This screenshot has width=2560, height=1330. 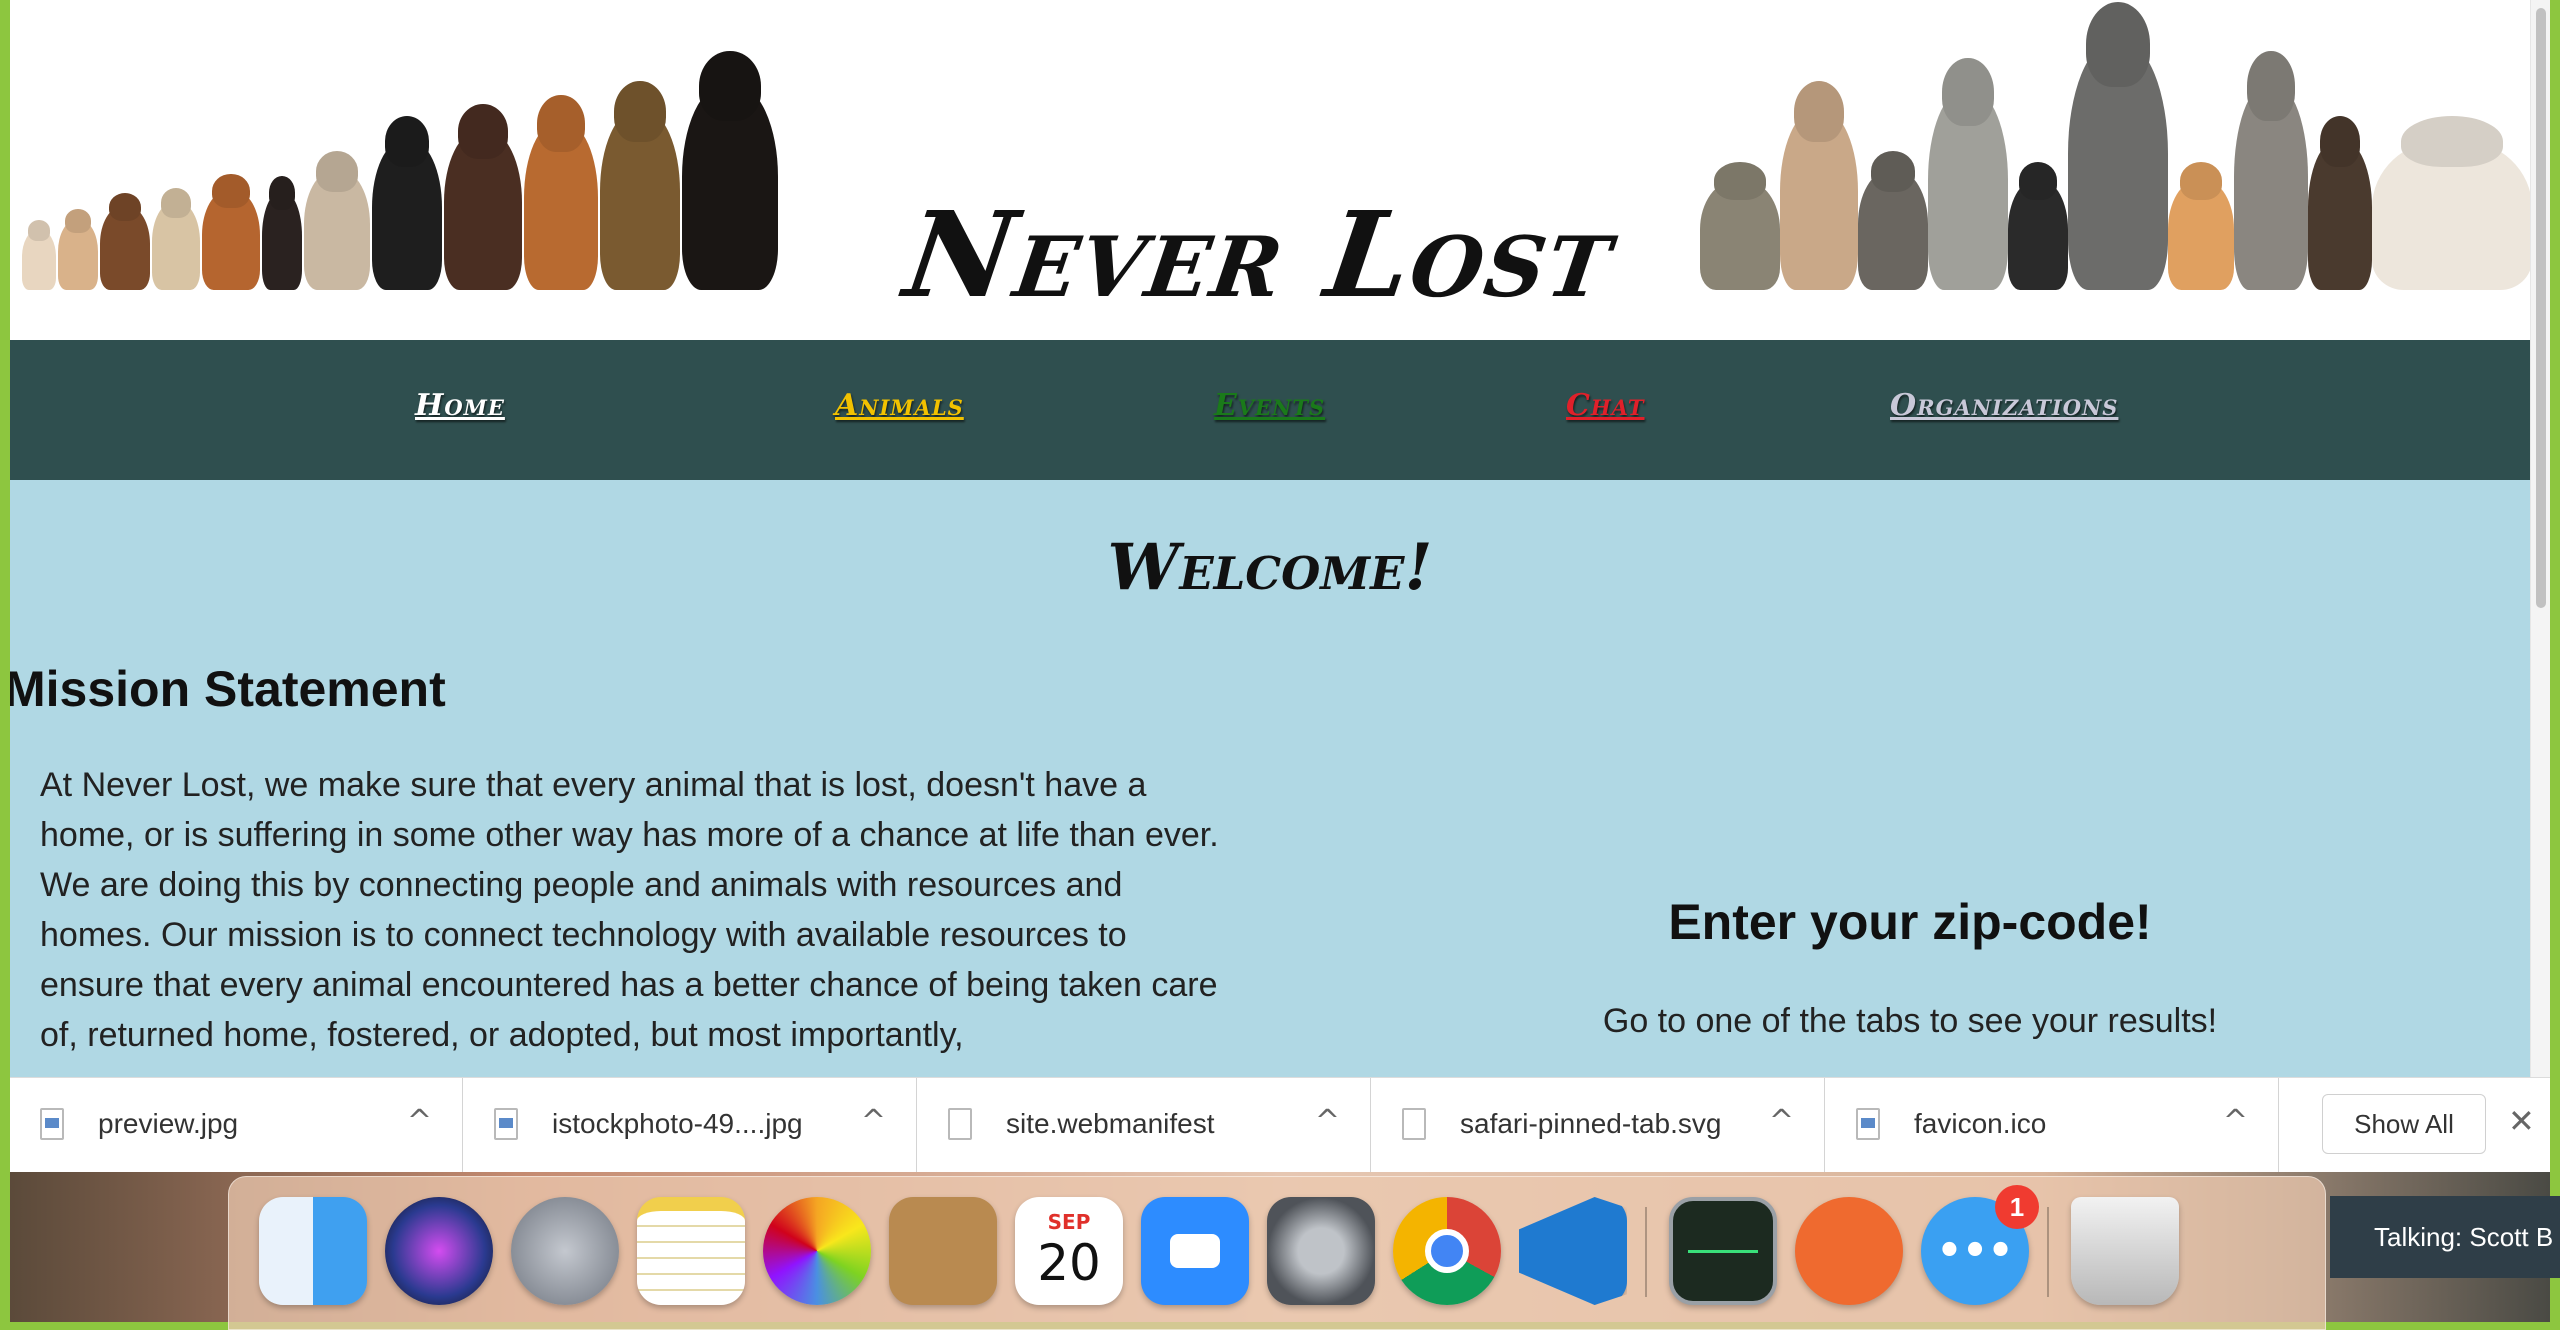 I want to click on text-file-icon, so click(x=1414, y=1124).